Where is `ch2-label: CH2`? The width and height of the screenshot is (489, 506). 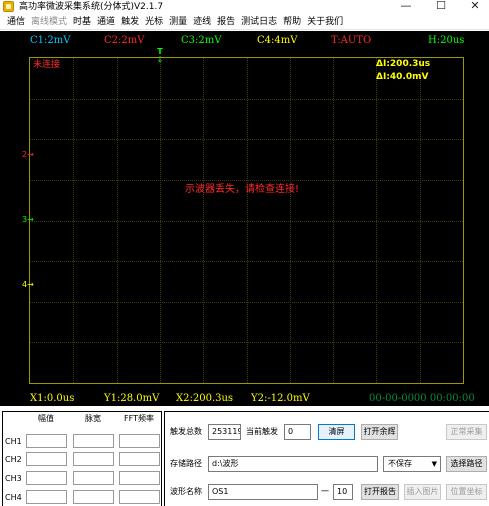
ch2-label: CH2 is located at coordinates (13, 459).